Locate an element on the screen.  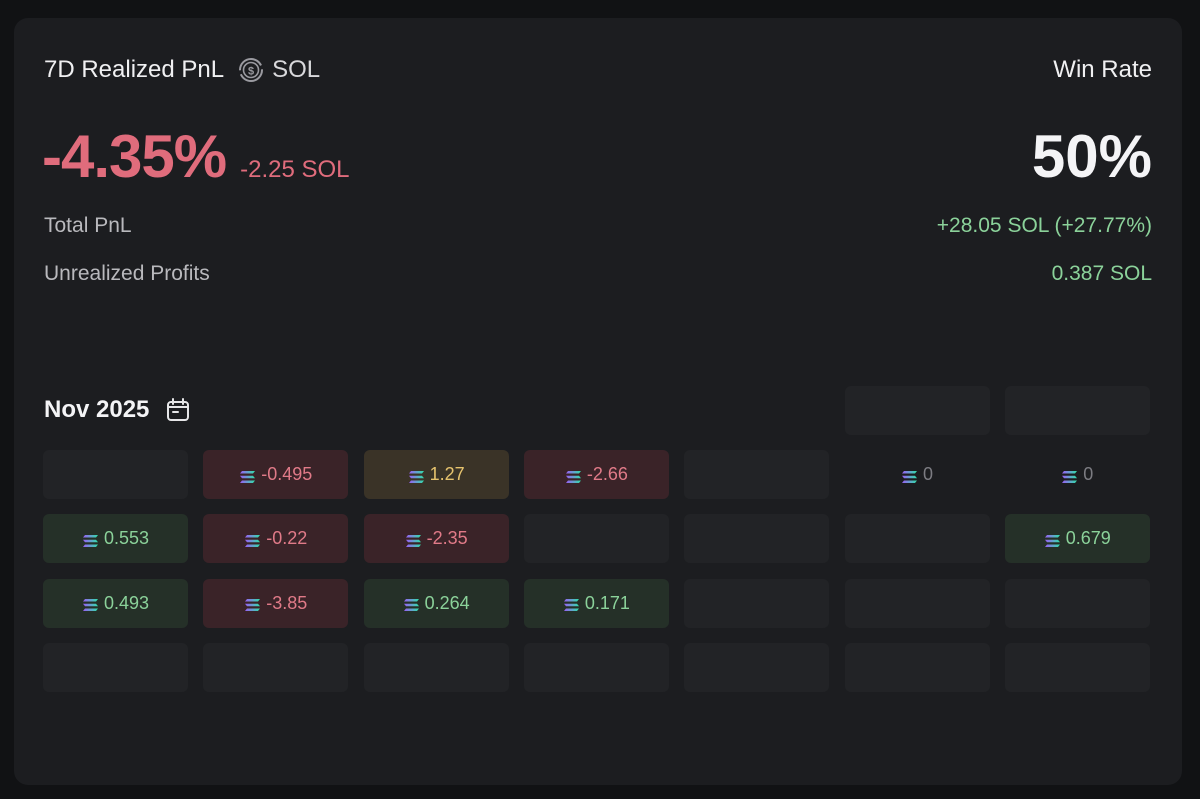
calendar-day-value: -0.495 is located at coordinates (287, 474).